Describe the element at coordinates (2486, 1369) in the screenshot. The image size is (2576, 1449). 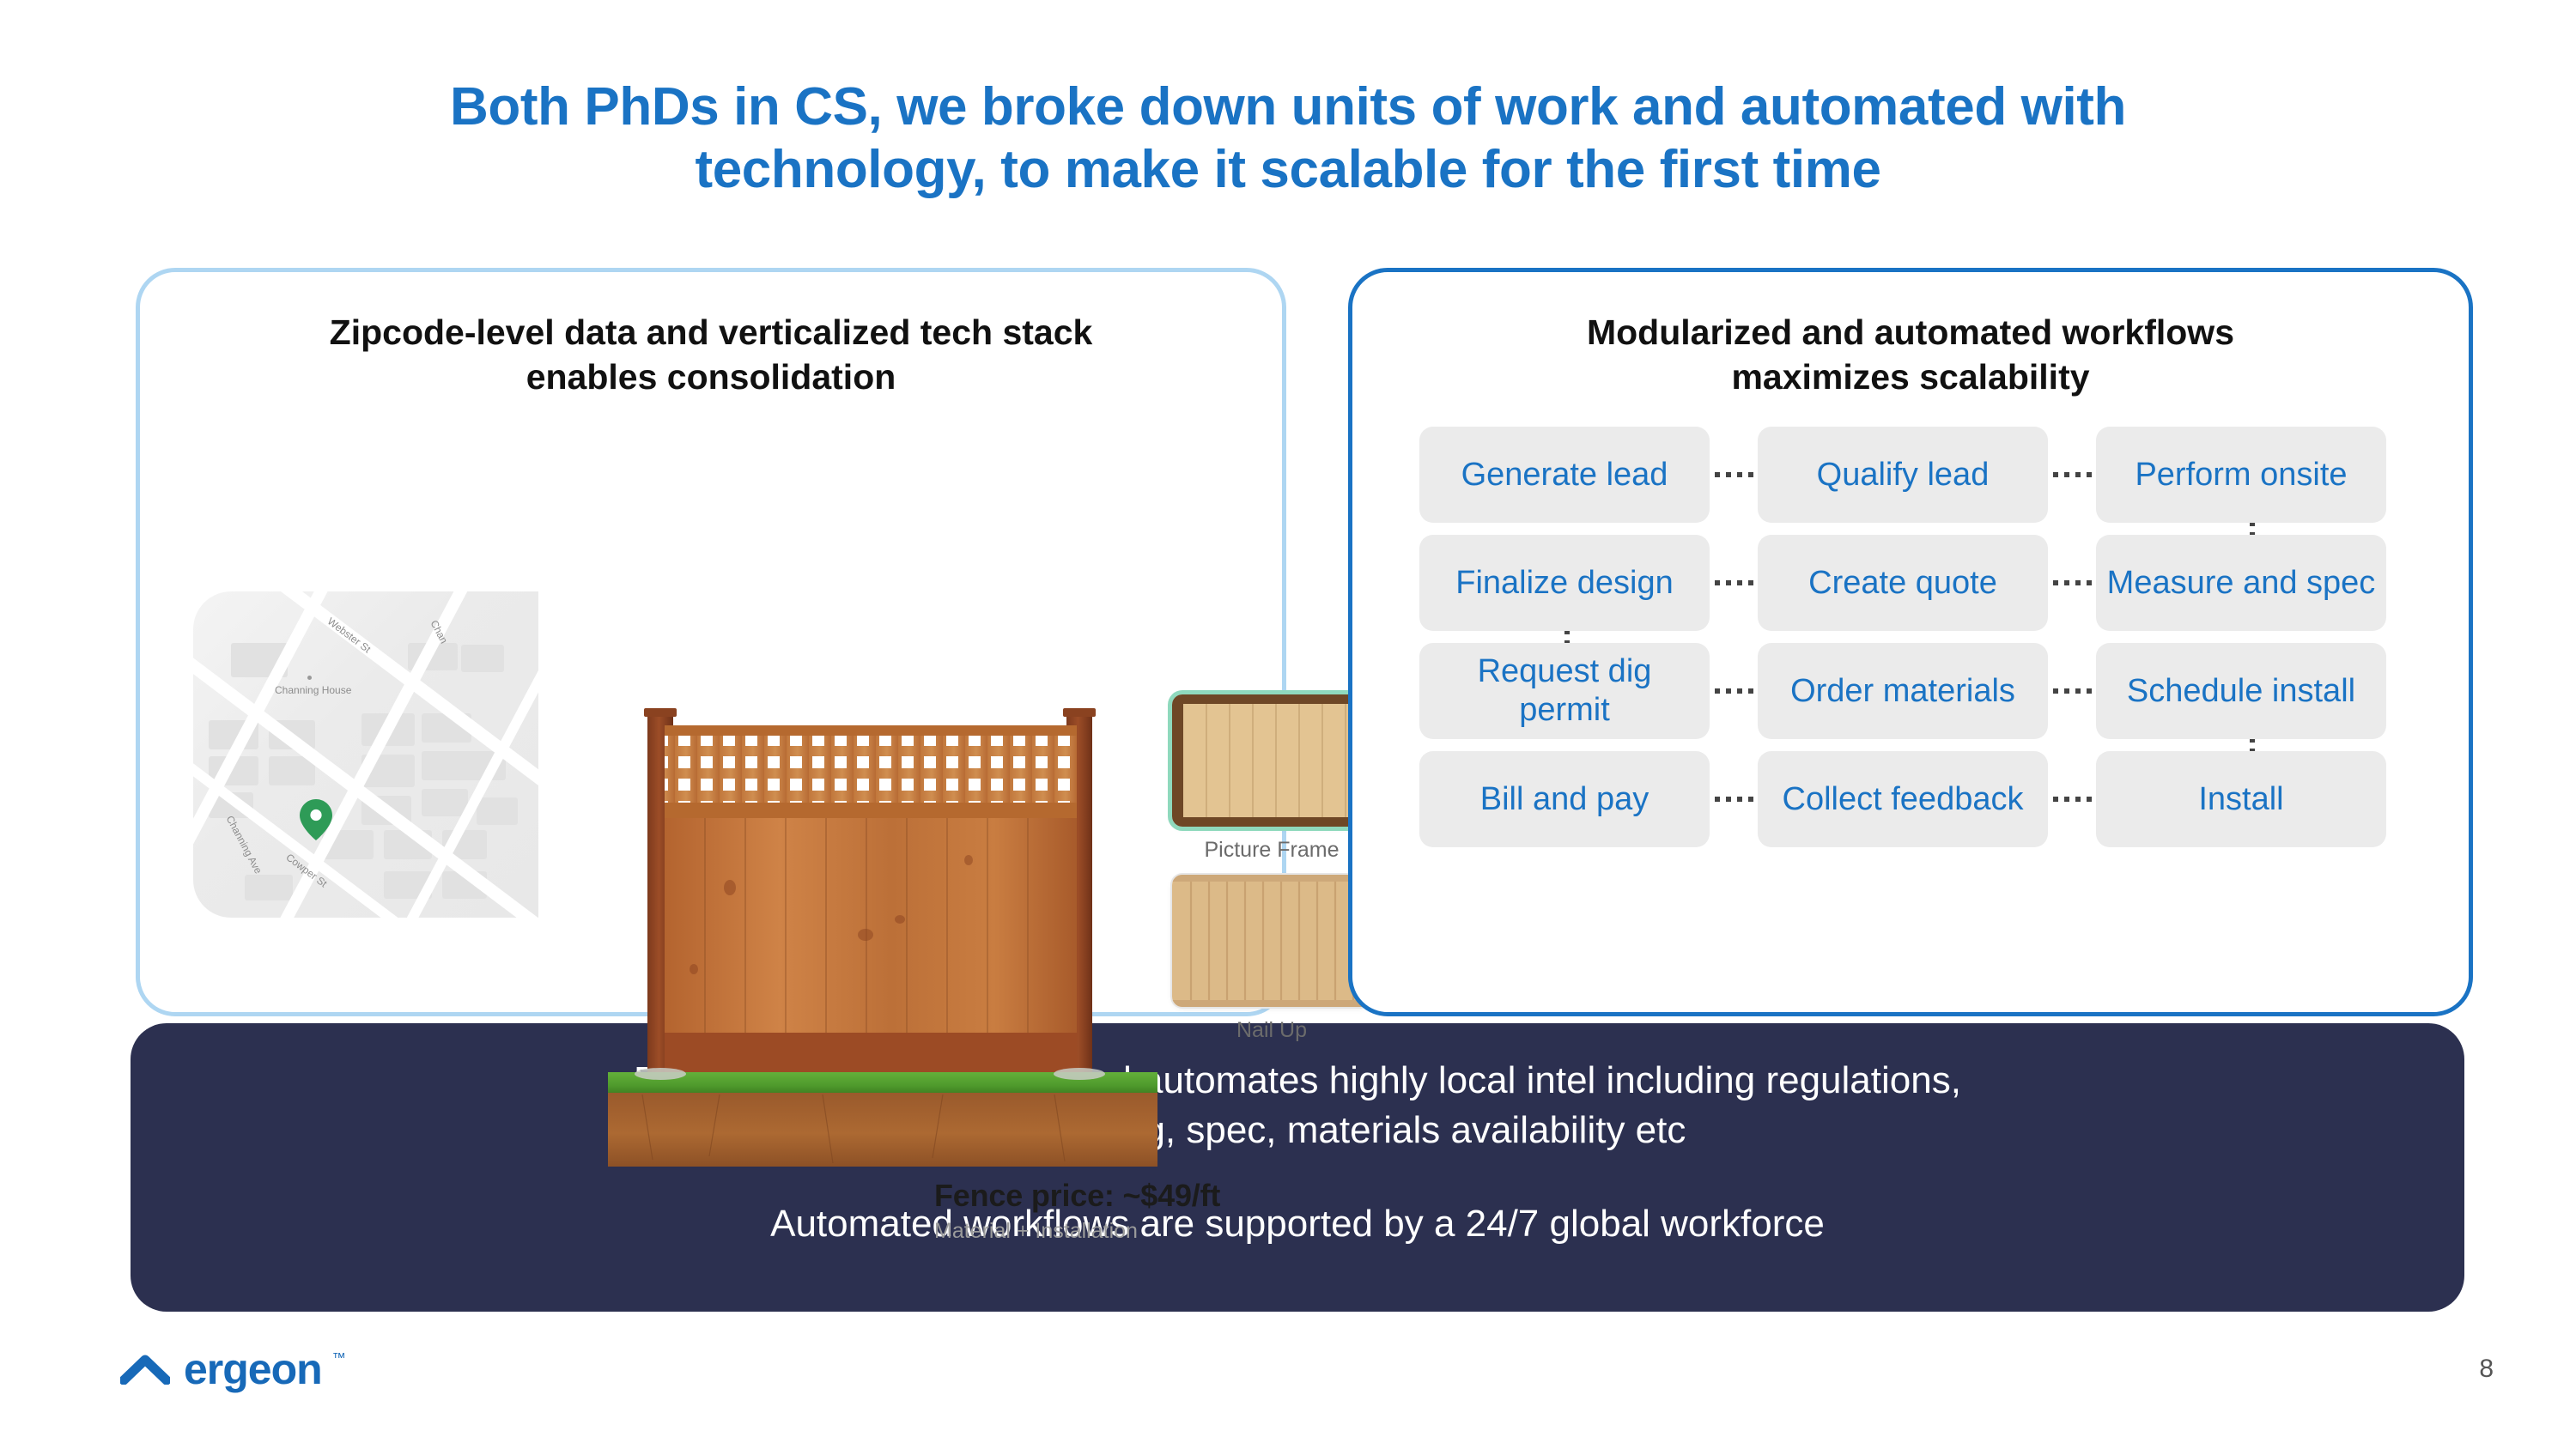
I see `page-number: 8` at that location.